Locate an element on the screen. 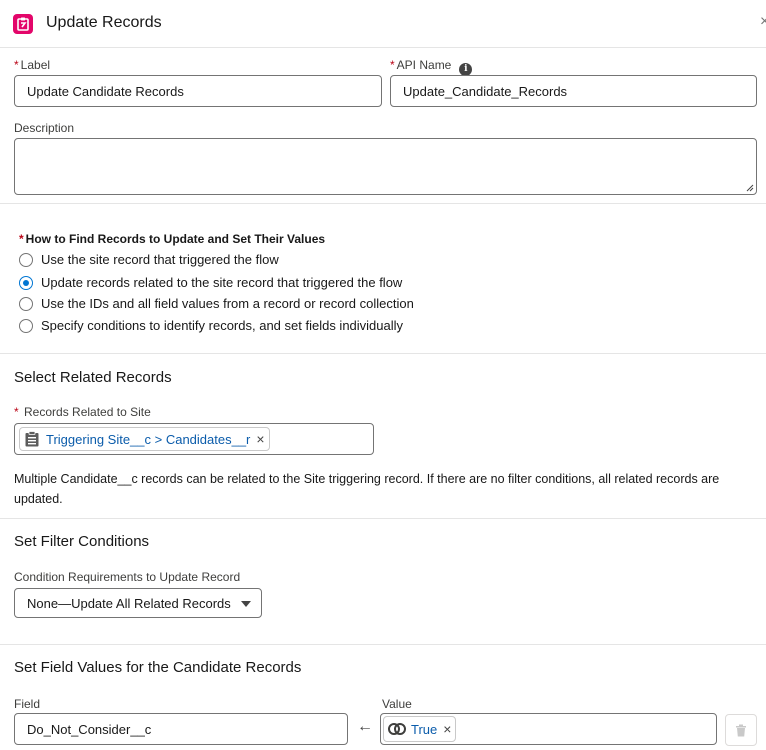  label-text: Label is located at coordinates (35, 65).